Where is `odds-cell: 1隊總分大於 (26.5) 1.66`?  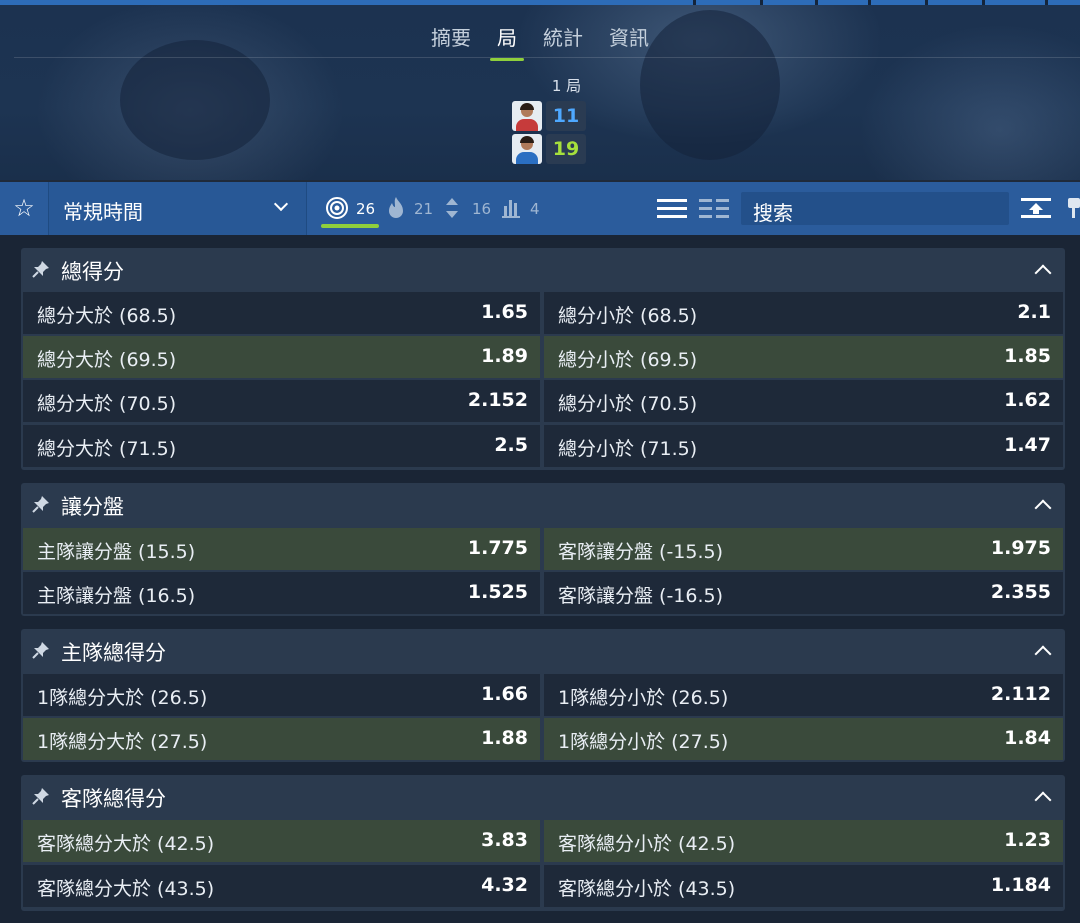
odds-cell: 1隊總分大於 (26.5) 1.66 is located at coordinates (281, 695).